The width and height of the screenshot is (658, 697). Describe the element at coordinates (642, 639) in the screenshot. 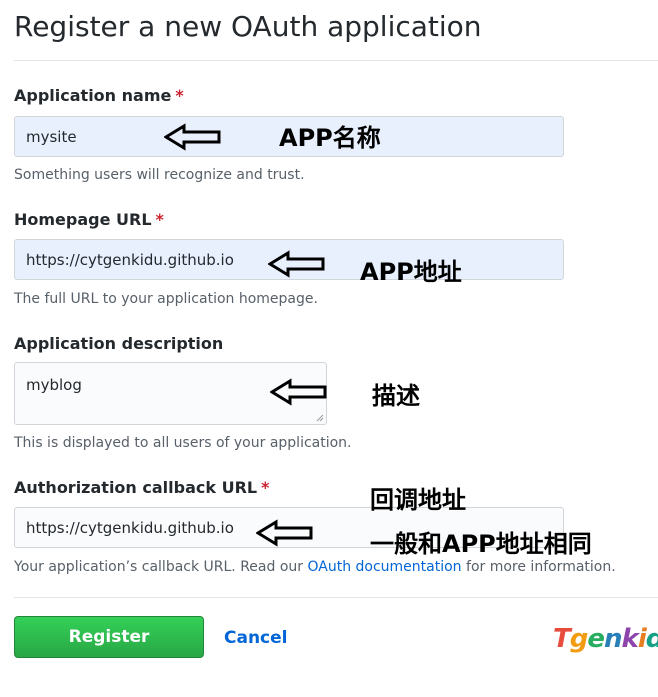

I see `logo-letter: i` at that location.